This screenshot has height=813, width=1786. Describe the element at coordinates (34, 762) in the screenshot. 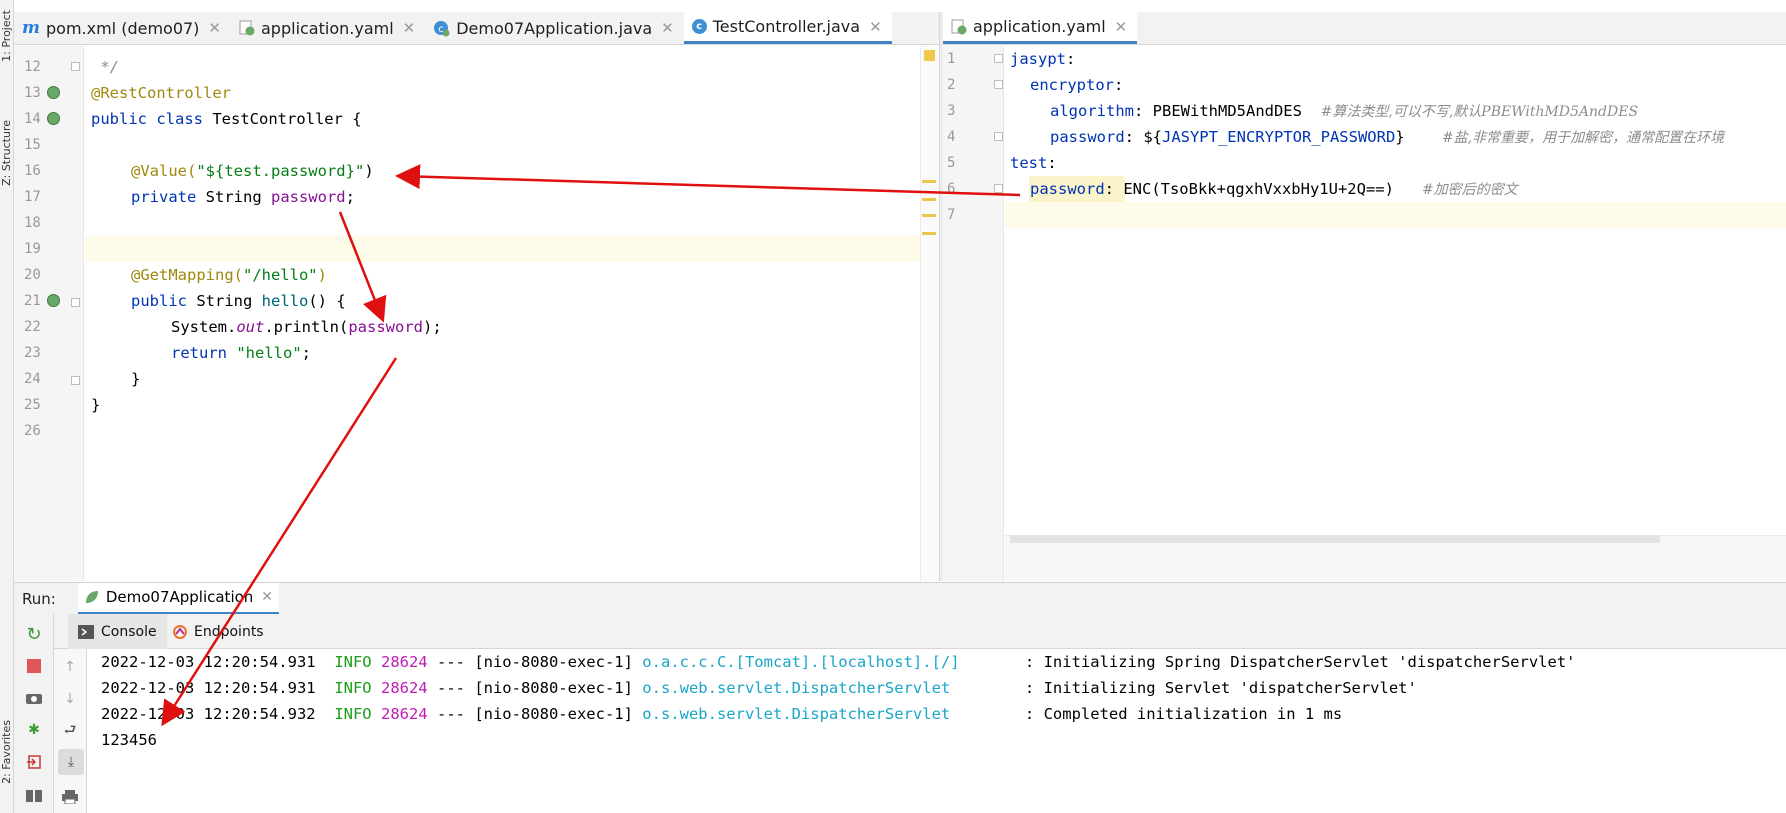

I see `login-icon` at that location.